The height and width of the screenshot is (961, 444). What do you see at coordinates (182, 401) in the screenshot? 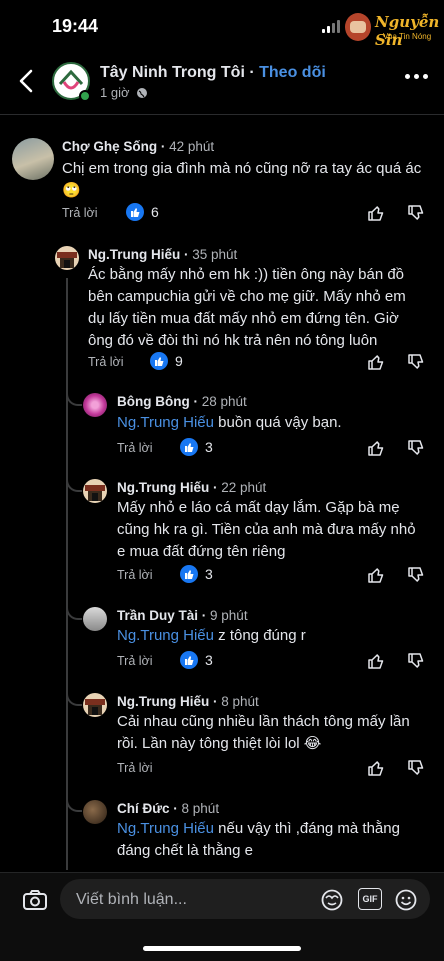
I see `comment-author: Bông Bông · 28 phút` at bounding box center [182, 401].